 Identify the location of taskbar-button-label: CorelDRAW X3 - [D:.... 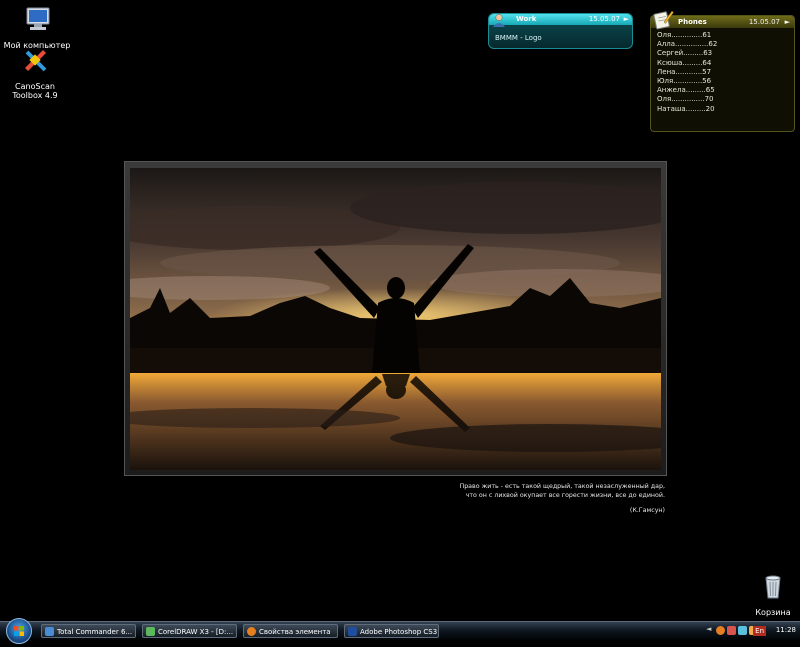
(196, 632).